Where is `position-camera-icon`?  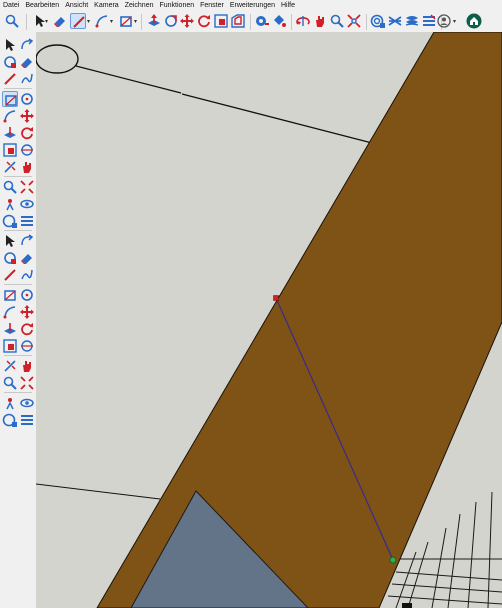 position-camera-icon is located at coordinates (10, 366).